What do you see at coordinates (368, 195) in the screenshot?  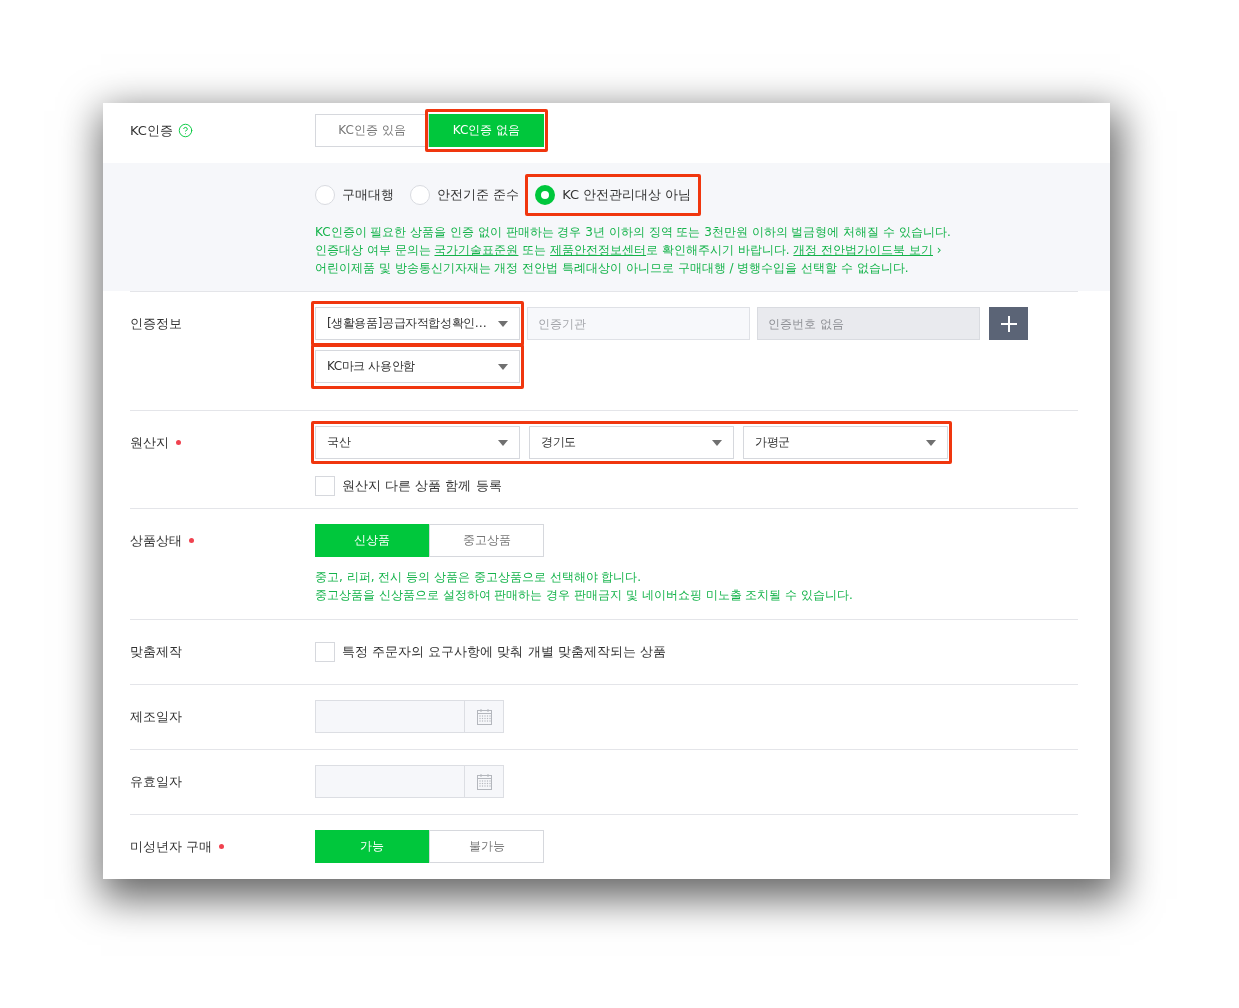 I see `radio-label: 구매대행` at bounding box center [368, 195].